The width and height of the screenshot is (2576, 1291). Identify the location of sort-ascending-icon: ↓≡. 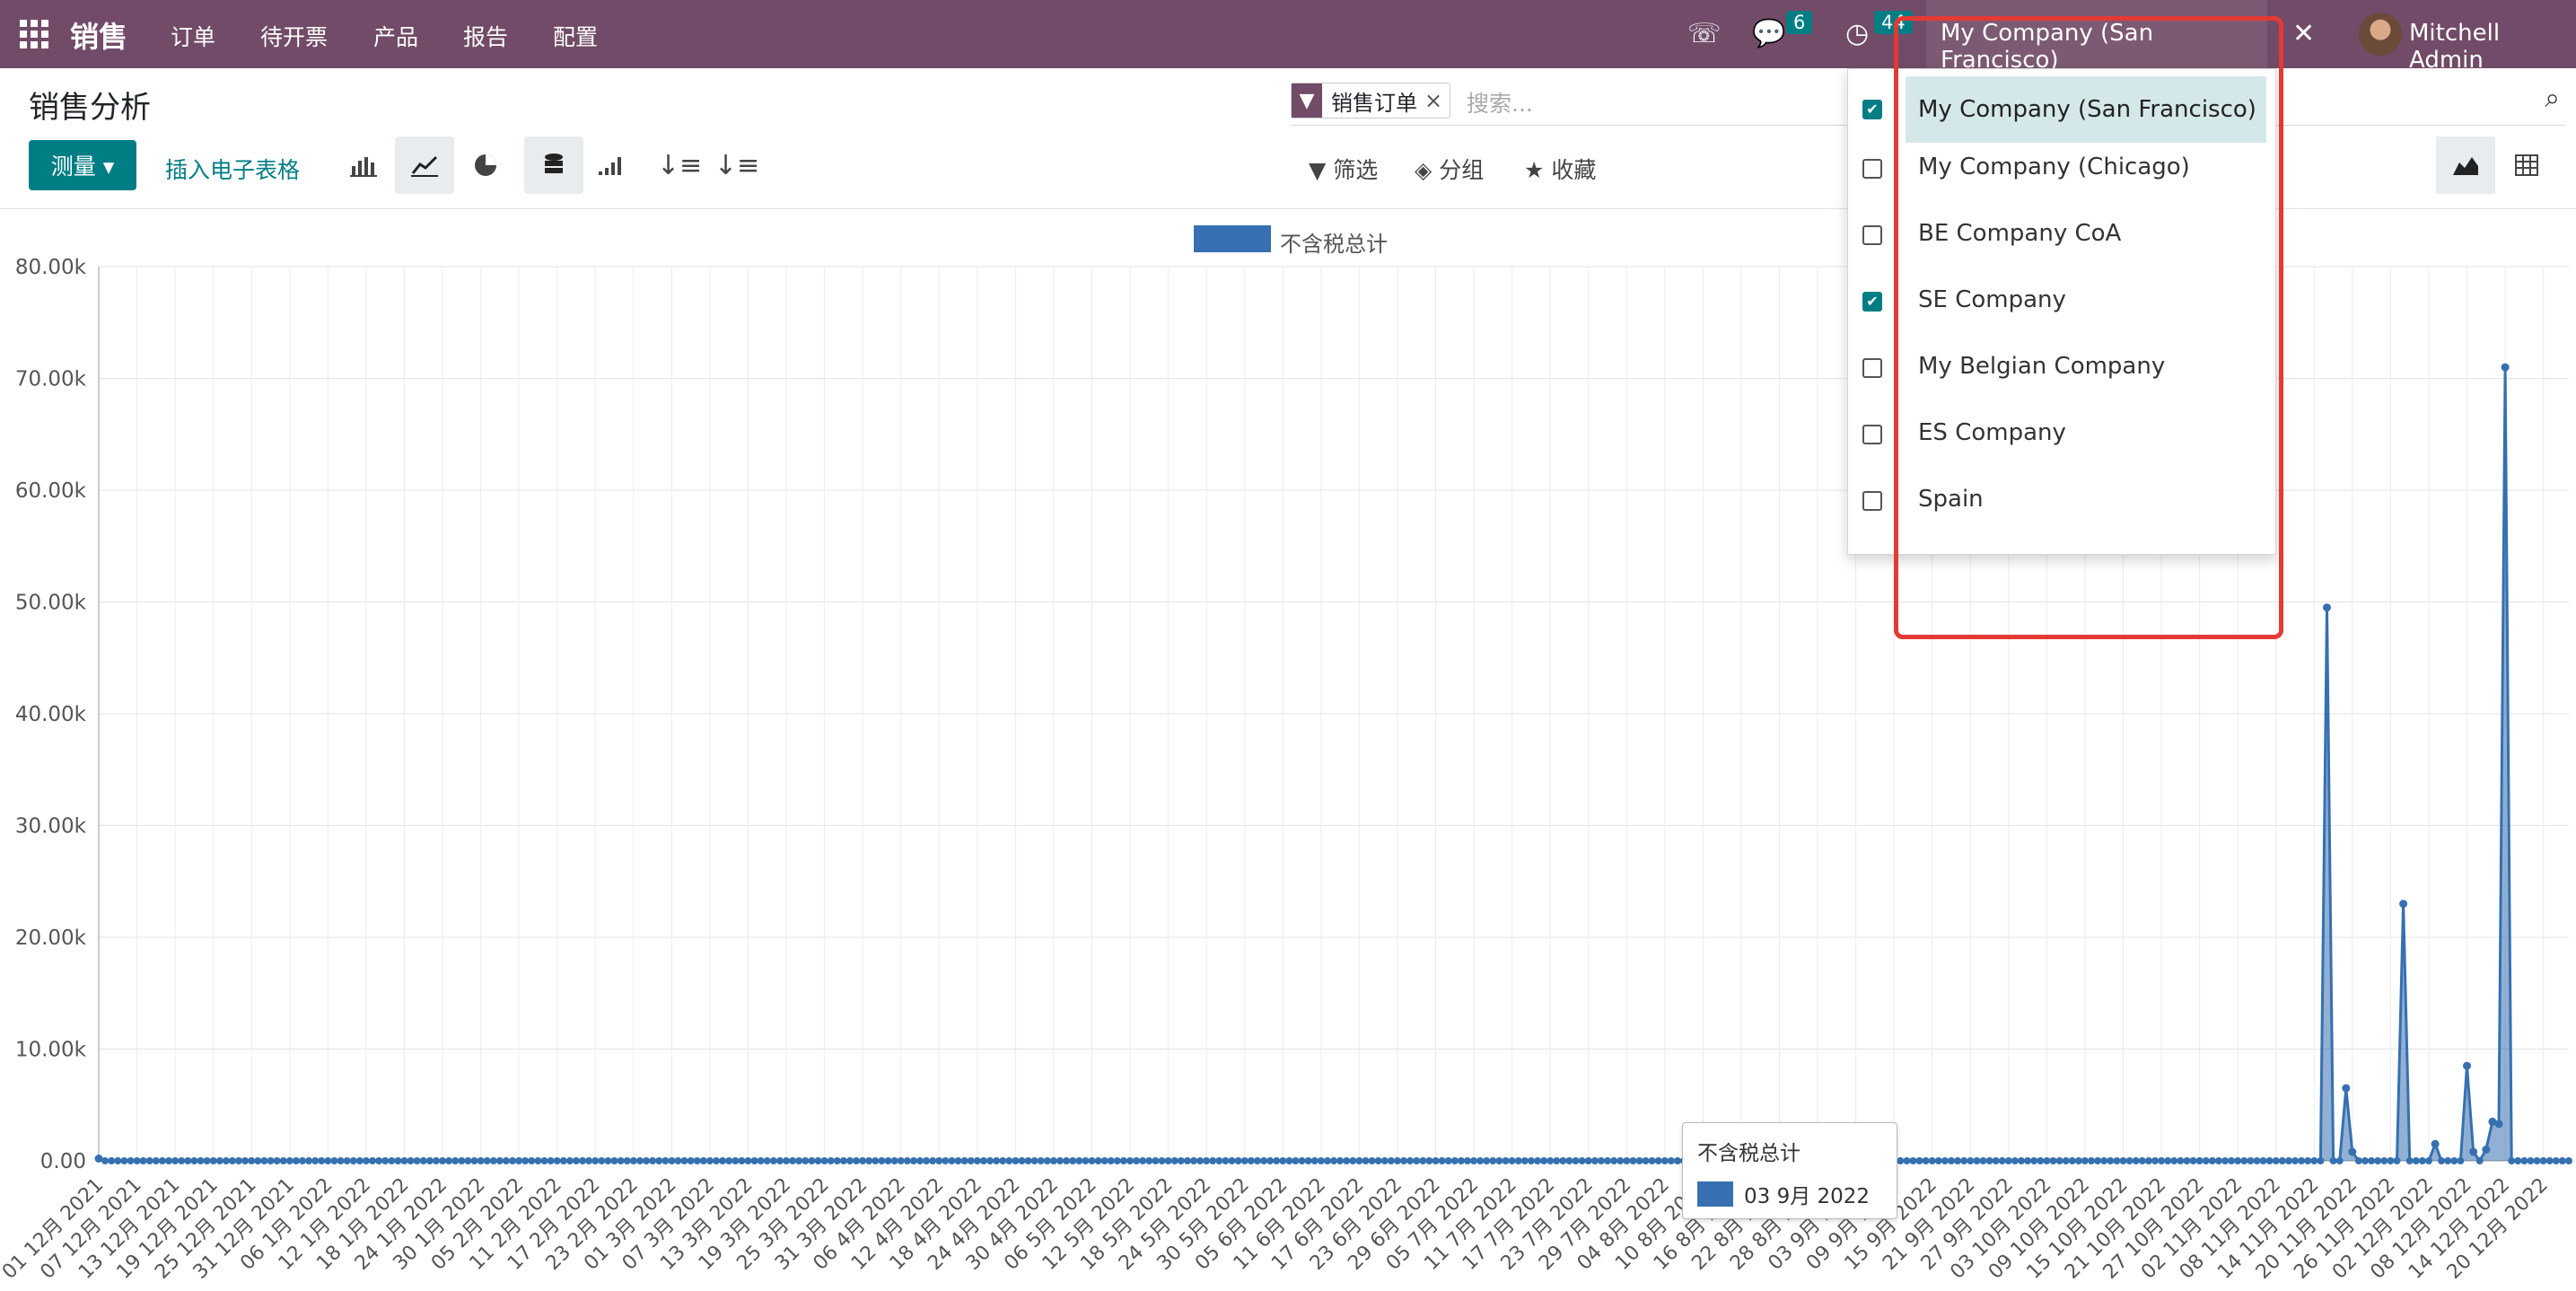
(737, 165).